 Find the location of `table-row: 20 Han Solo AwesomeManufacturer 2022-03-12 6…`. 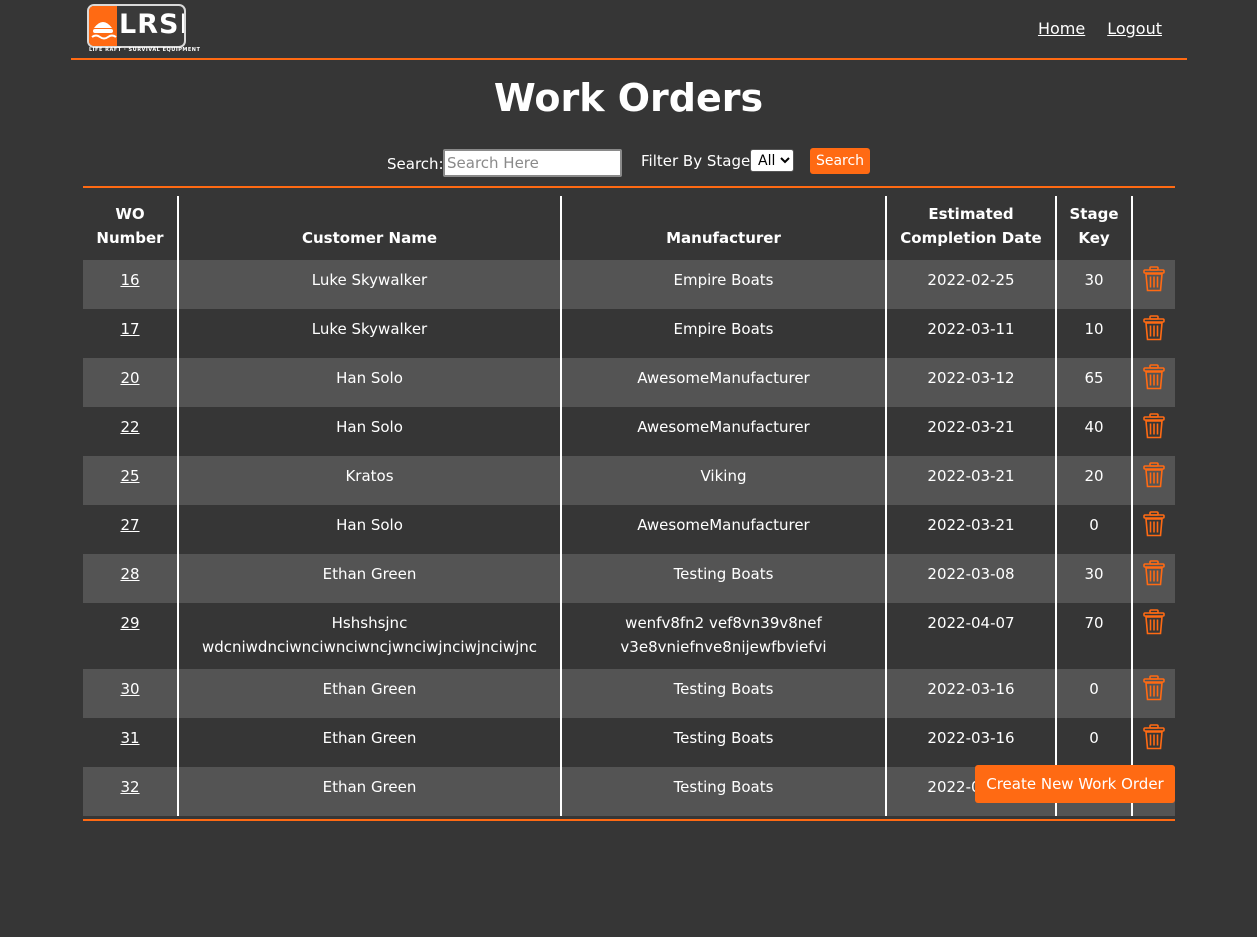

table-row: 20 Han Solo AwesomeManufacturer 2022-03-12 6… is located at coordinates (629, 382).